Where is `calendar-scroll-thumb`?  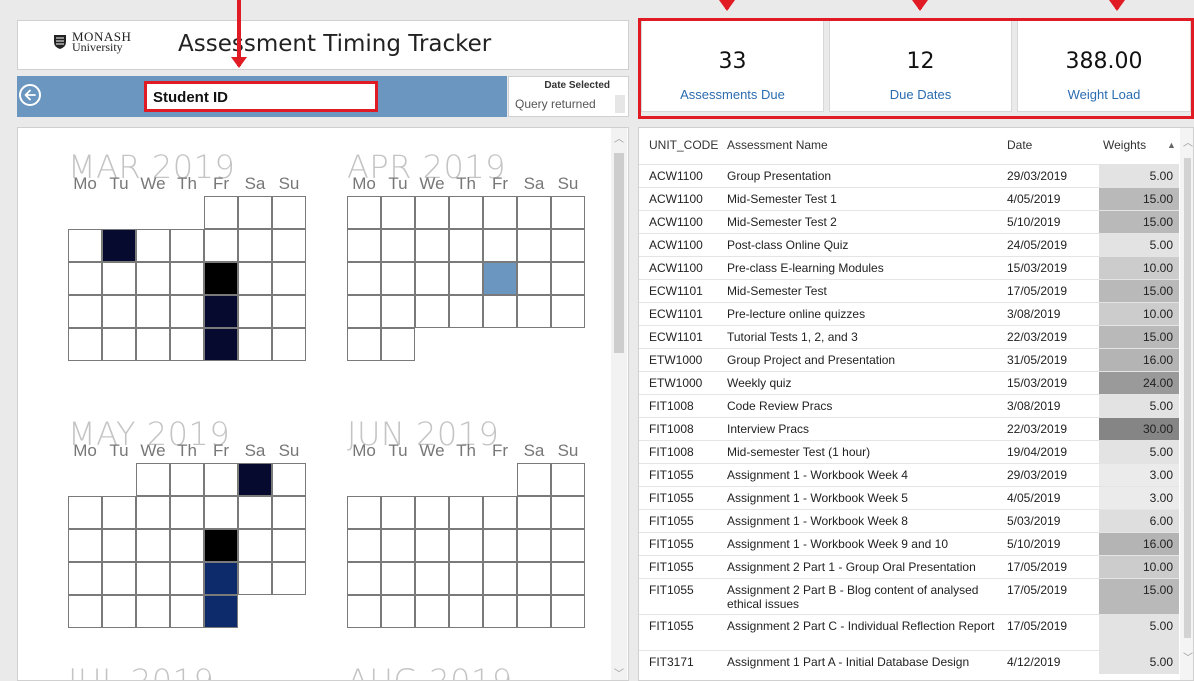 calendar-scroll-thumb is located at coordinates (619, 253).